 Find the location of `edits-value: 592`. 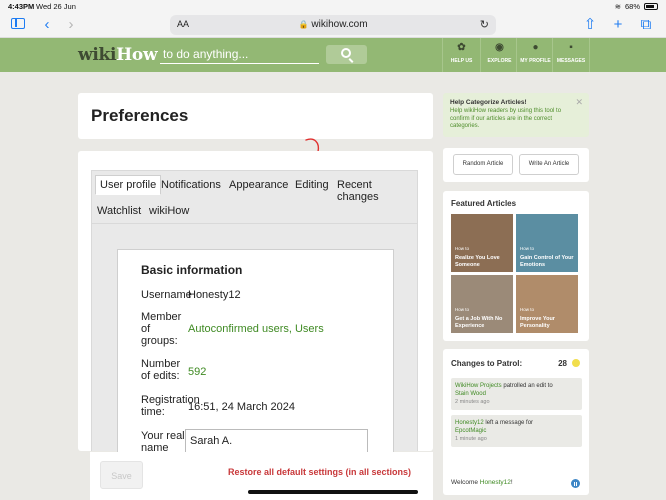

edits-value: 592 is located at coordinates (197, 372).